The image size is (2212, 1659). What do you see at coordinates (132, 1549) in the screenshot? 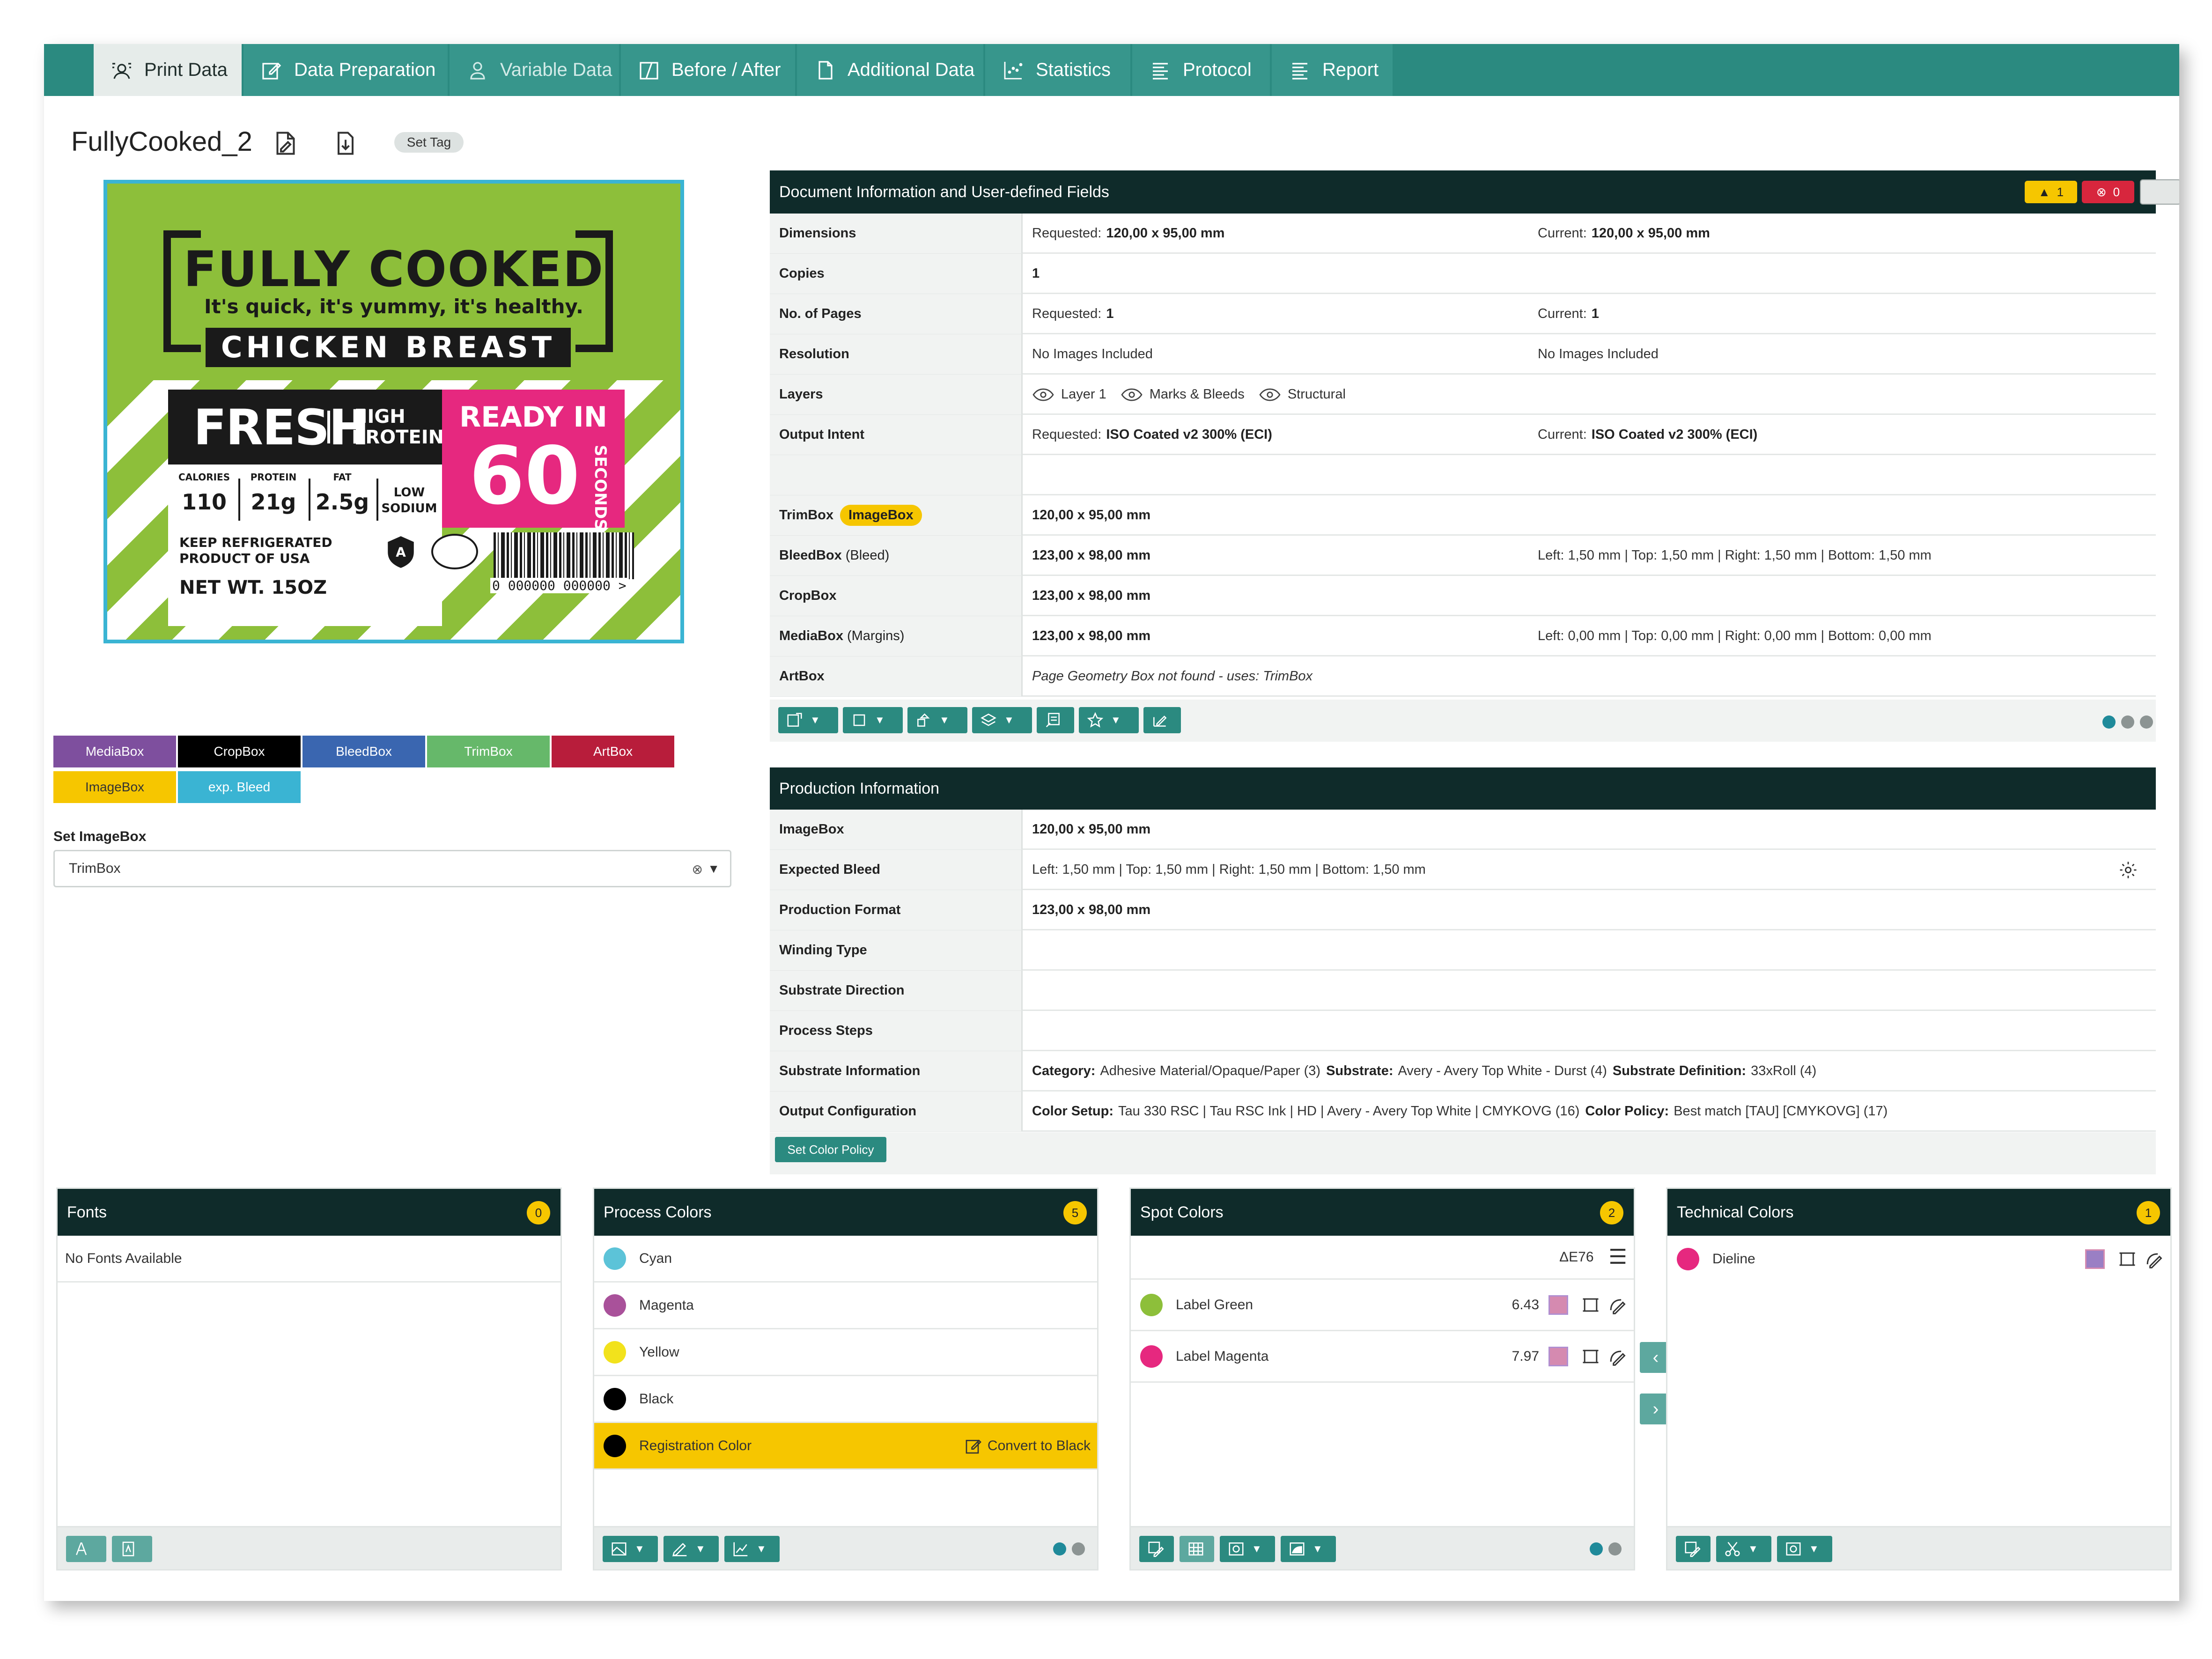
I see `font-report-button` at bounding box center [132, 1549].